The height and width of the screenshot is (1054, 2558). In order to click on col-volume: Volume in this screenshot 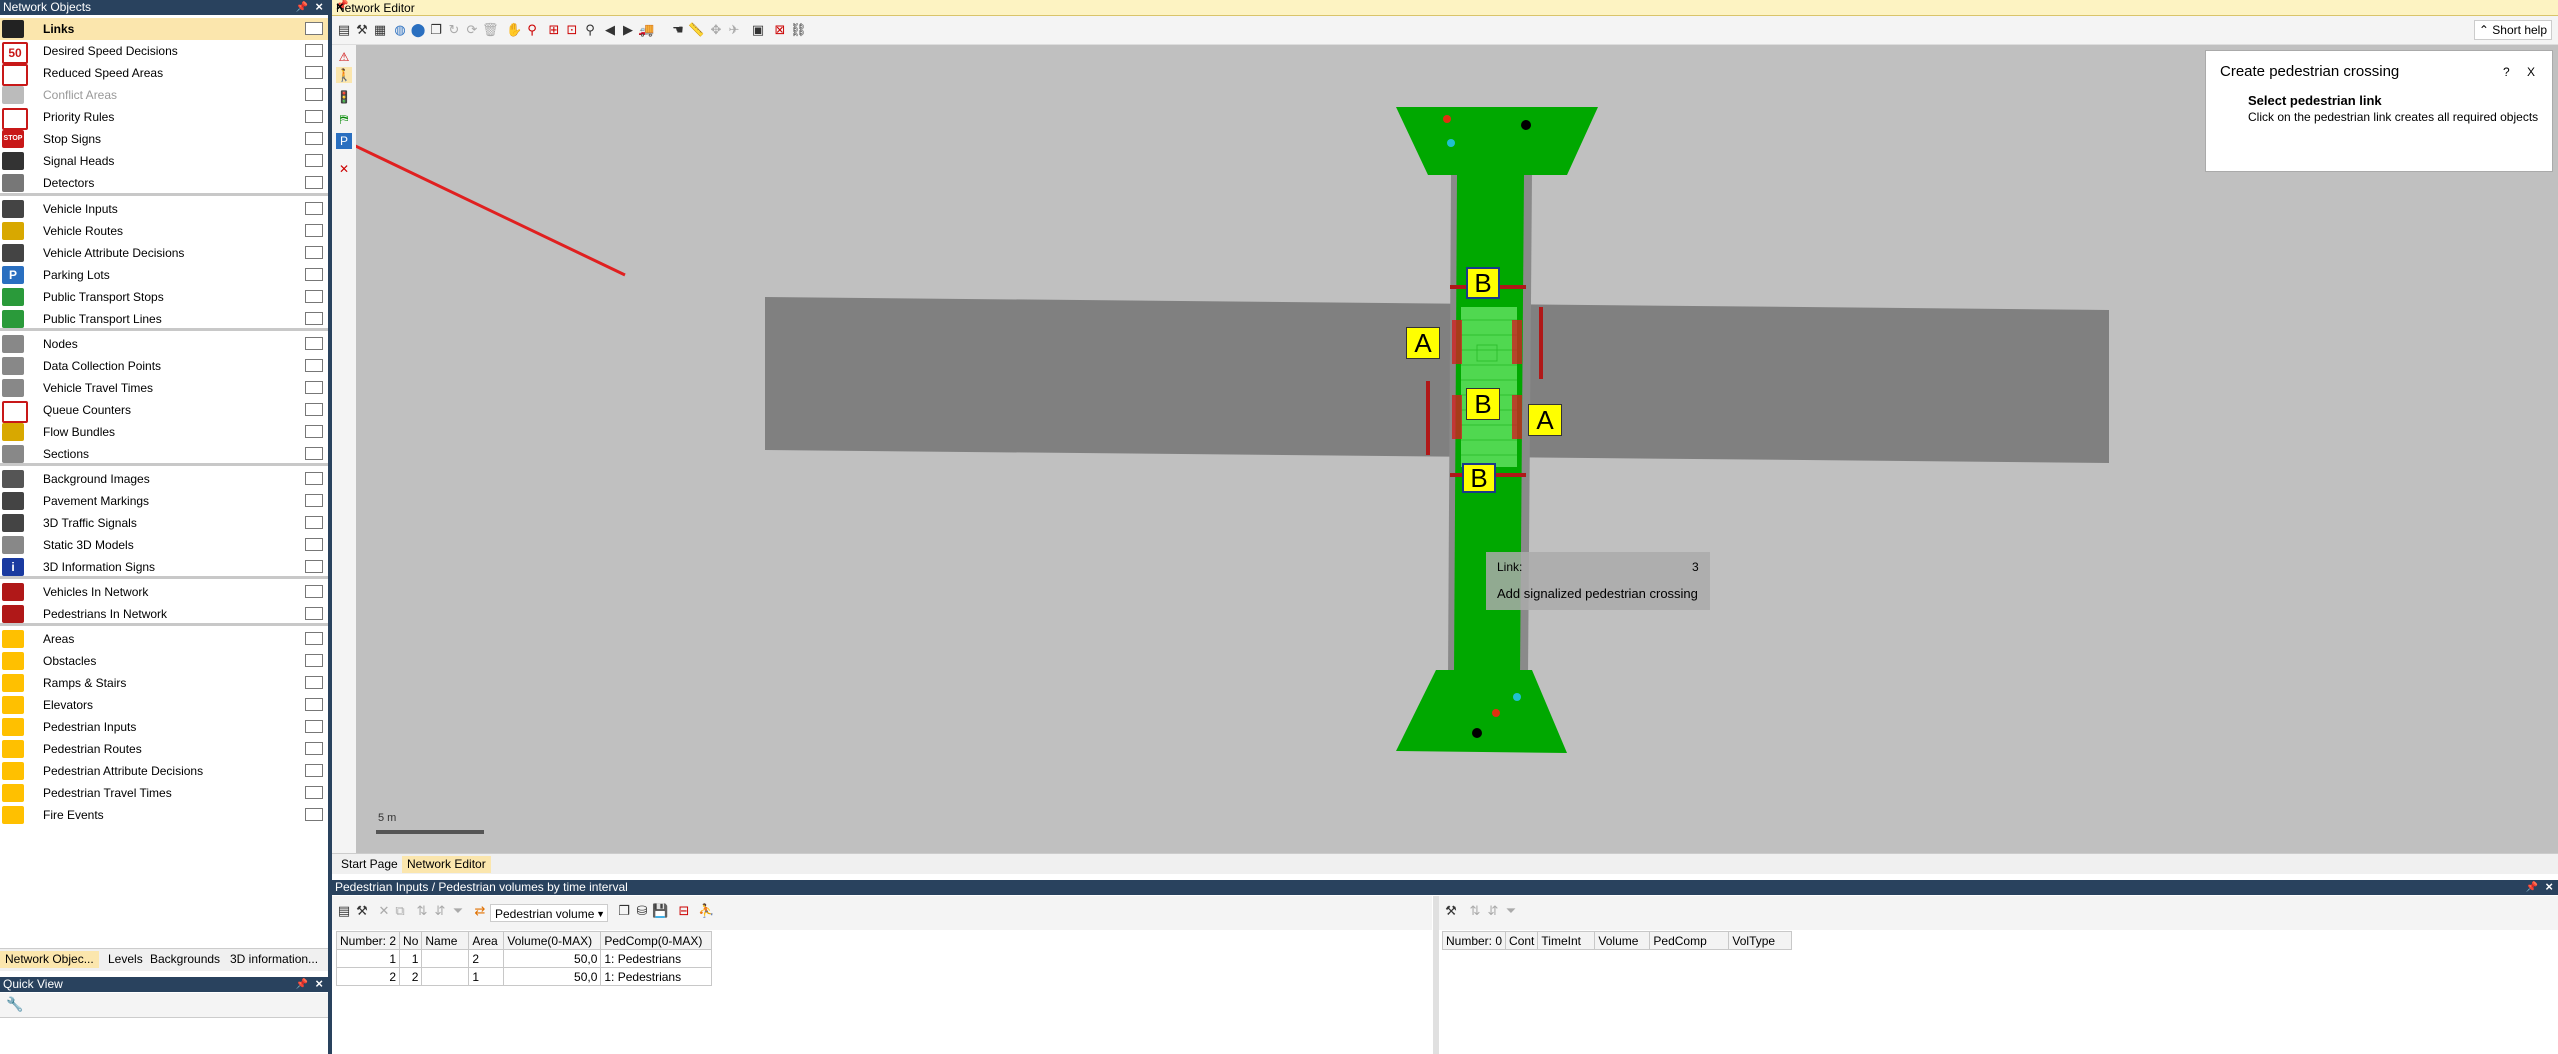, I will do `click(1622, 940)`.